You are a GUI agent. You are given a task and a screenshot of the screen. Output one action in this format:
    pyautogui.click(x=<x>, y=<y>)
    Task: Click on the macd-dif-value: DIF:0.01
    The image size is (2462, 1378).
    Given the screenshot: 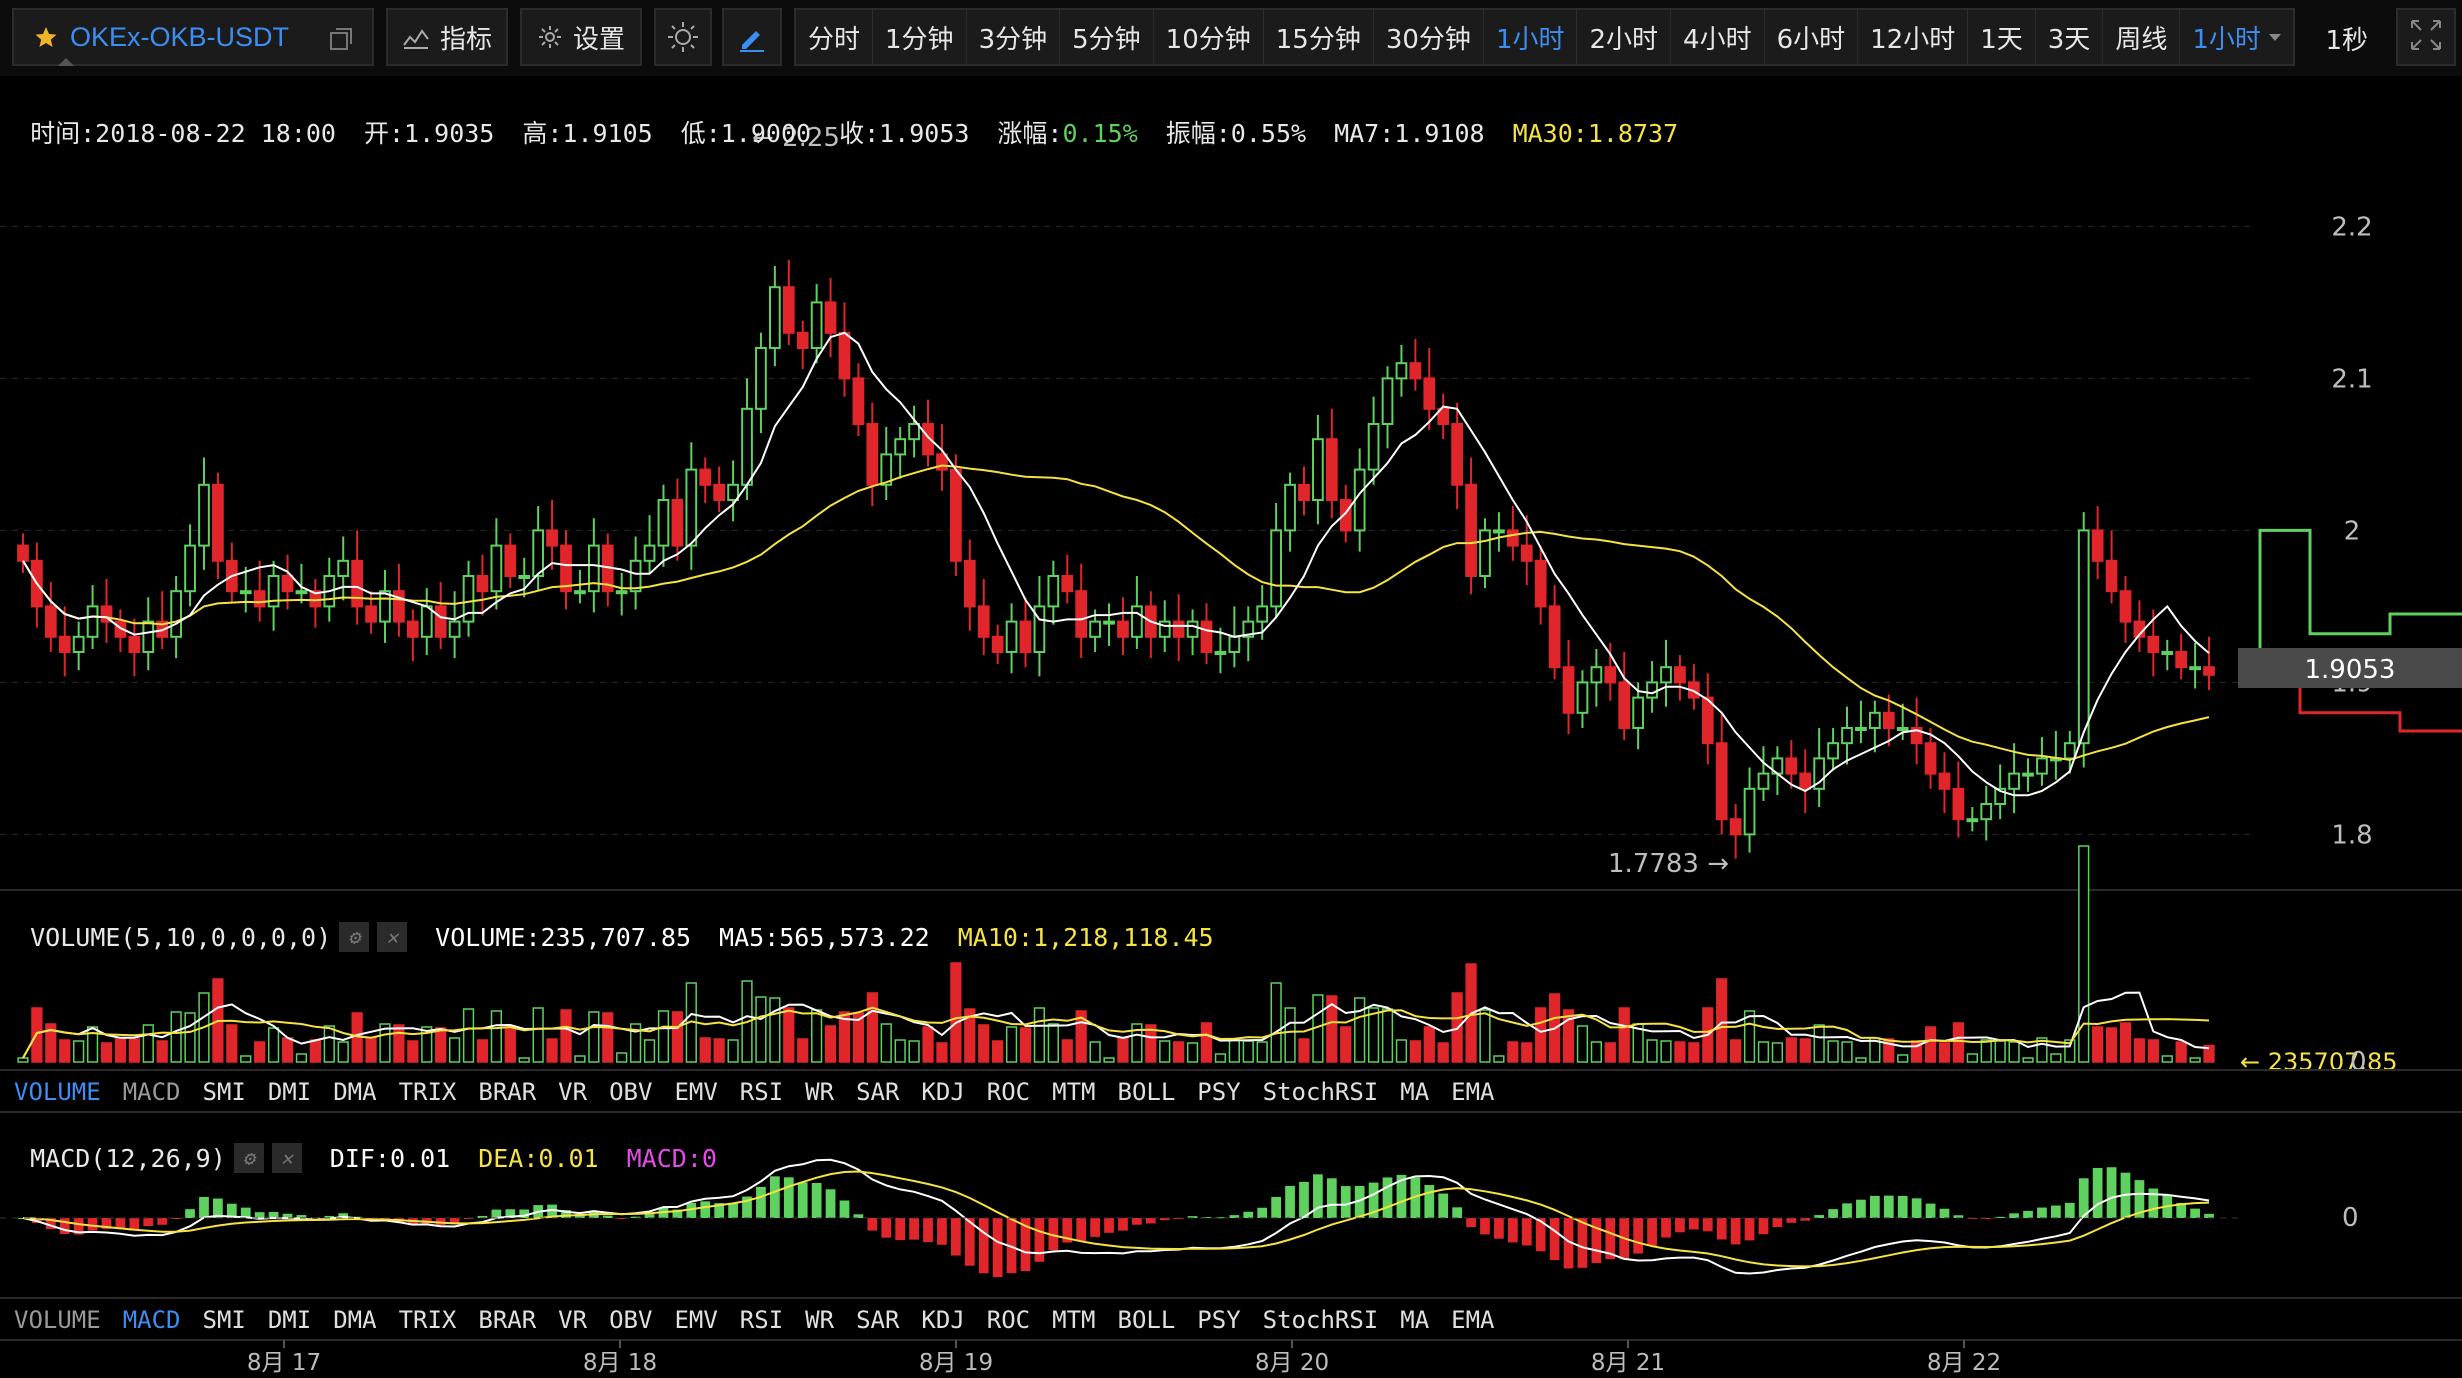 What is the action you would take?
    pyautogui.click(x=390, y=1158)
    